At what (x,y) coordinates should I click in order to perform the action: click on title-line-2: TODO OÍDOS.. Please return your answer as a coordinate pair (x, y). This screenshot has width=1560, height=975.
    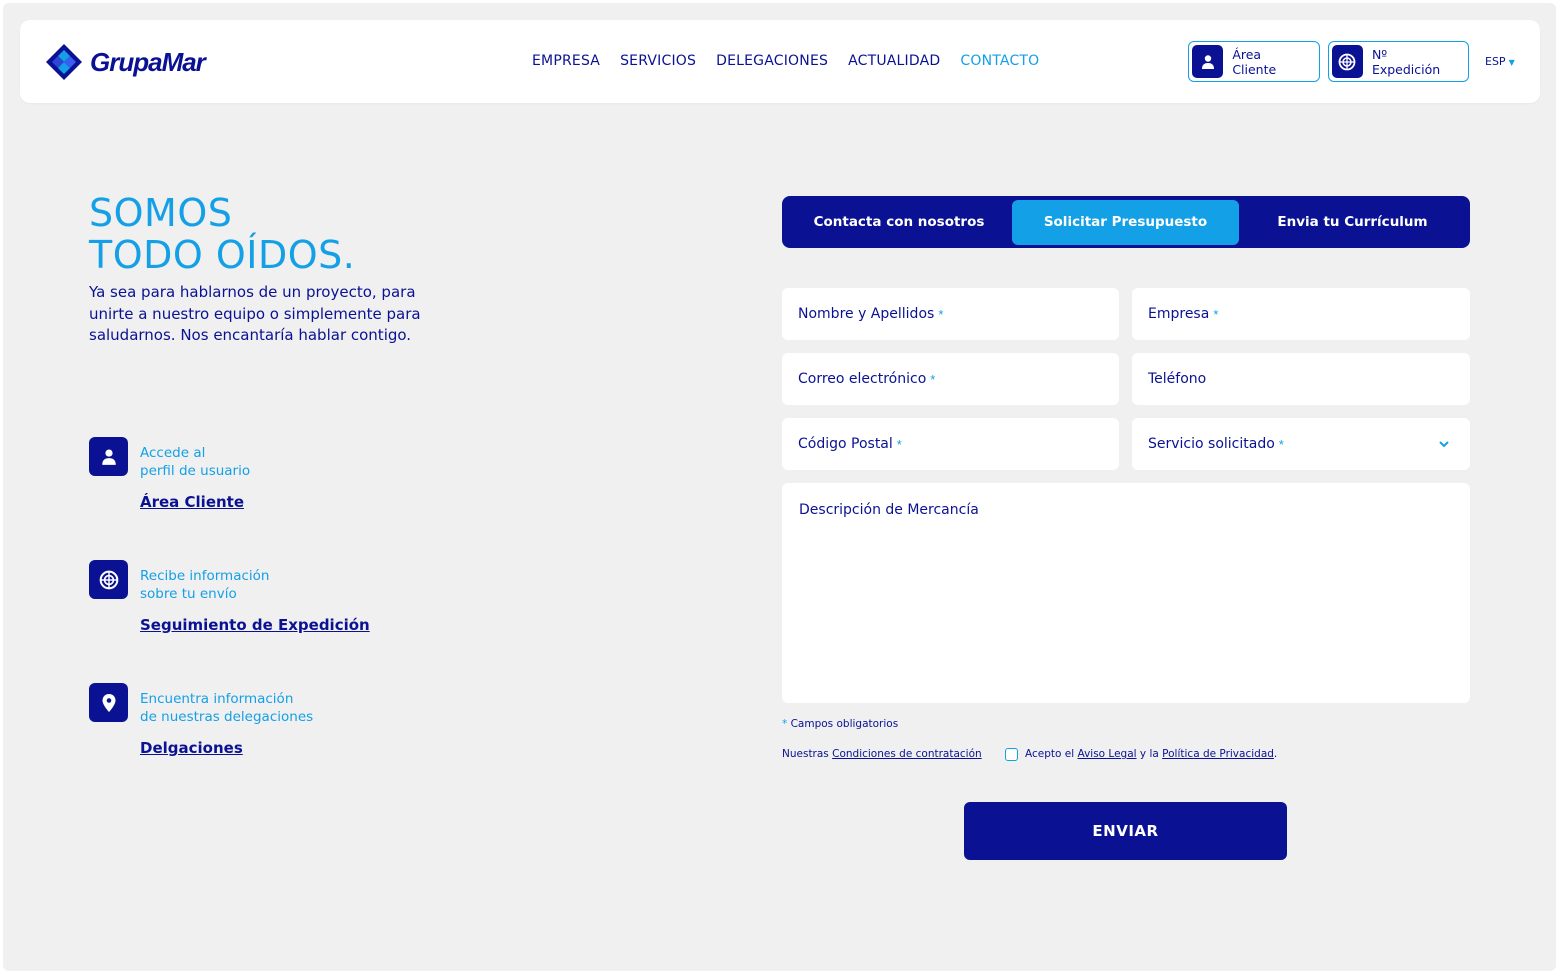
    Looking at the image, I should click on (222, 255).